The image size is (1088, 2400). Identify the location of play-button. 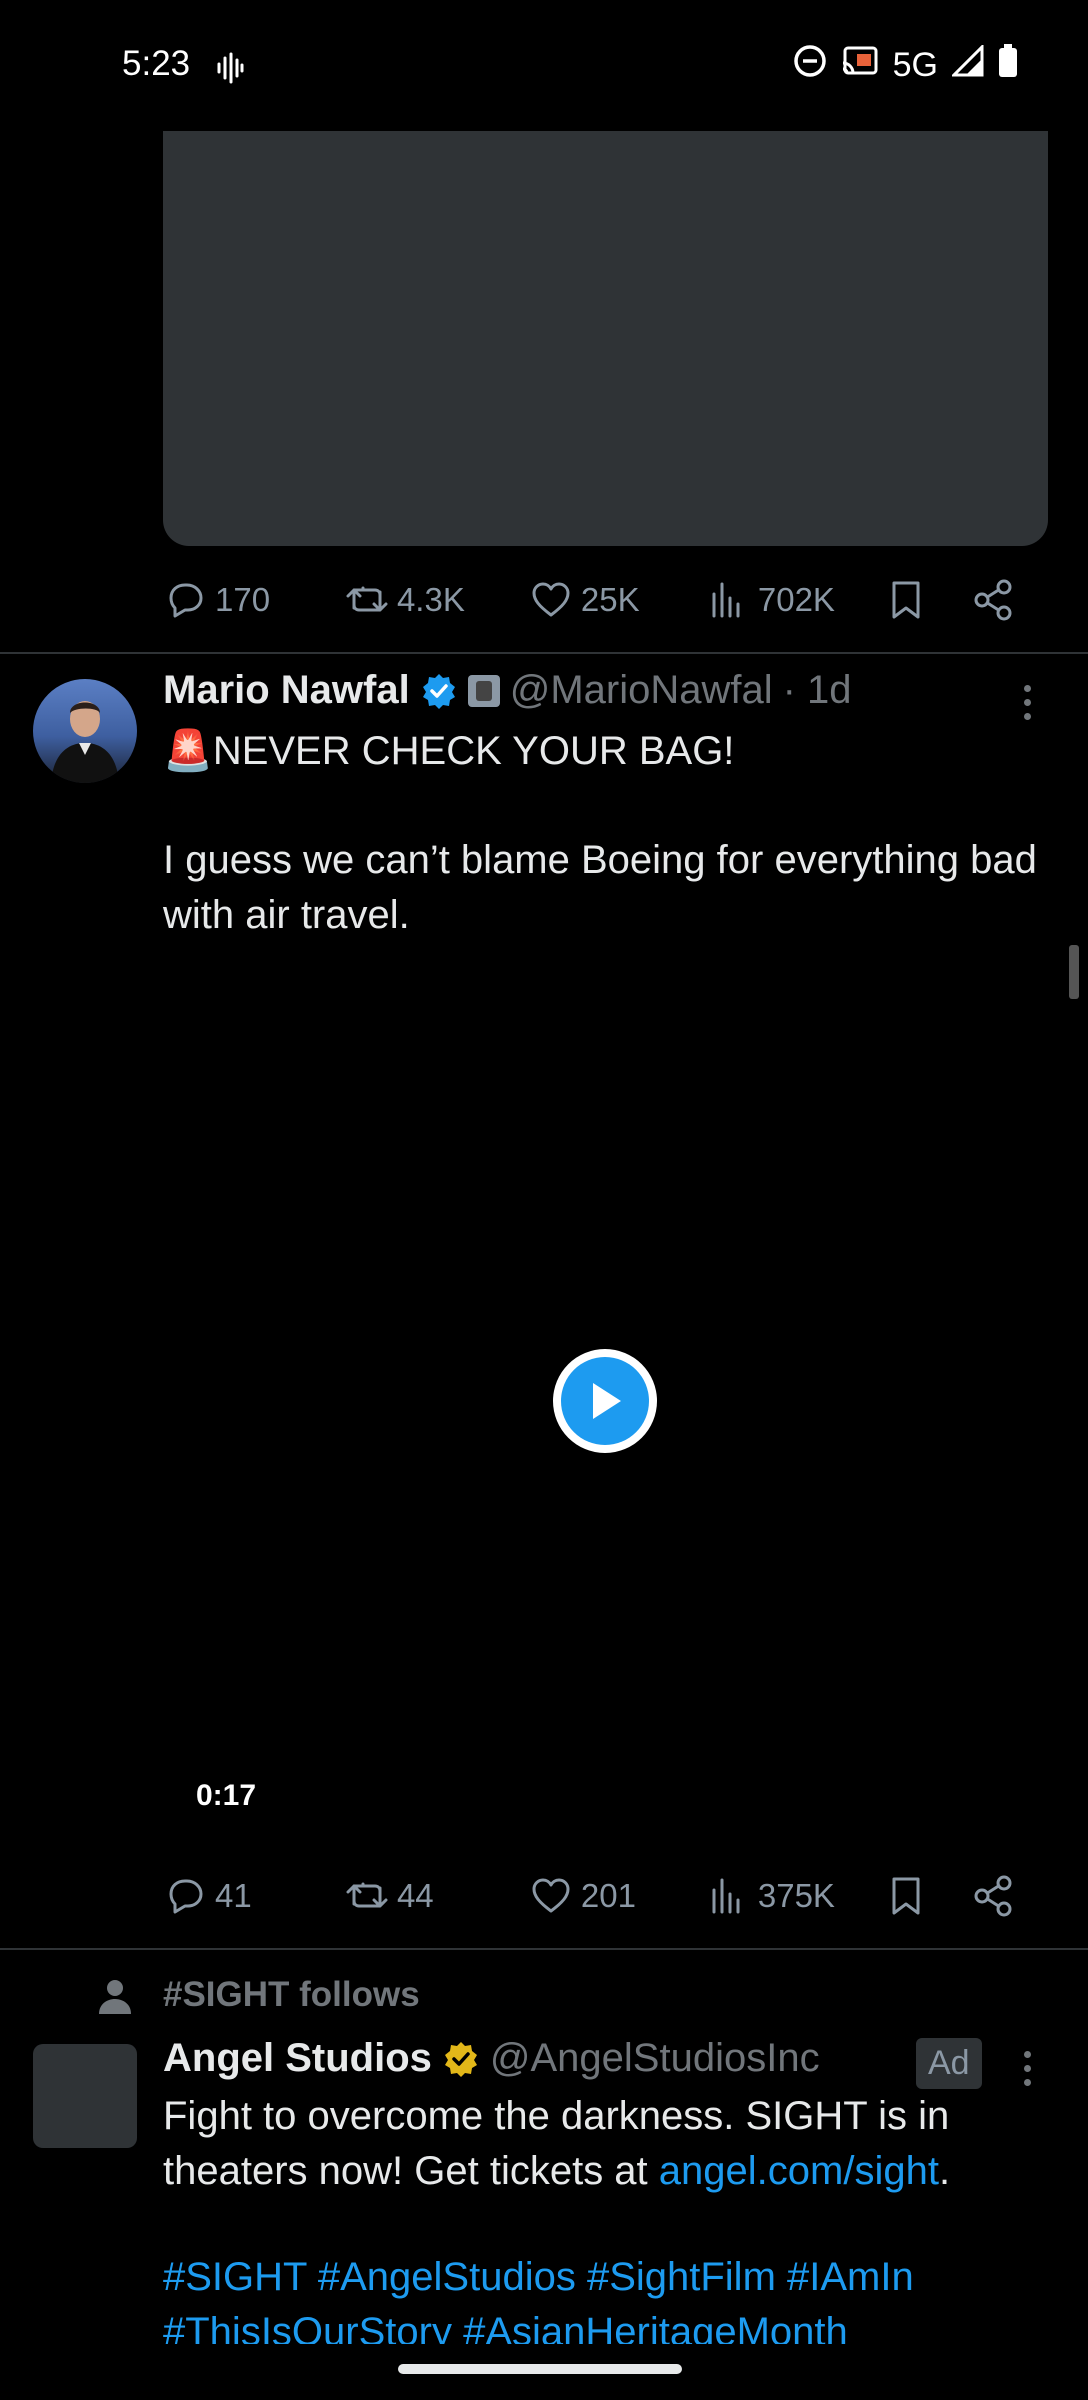
(605, 1401).